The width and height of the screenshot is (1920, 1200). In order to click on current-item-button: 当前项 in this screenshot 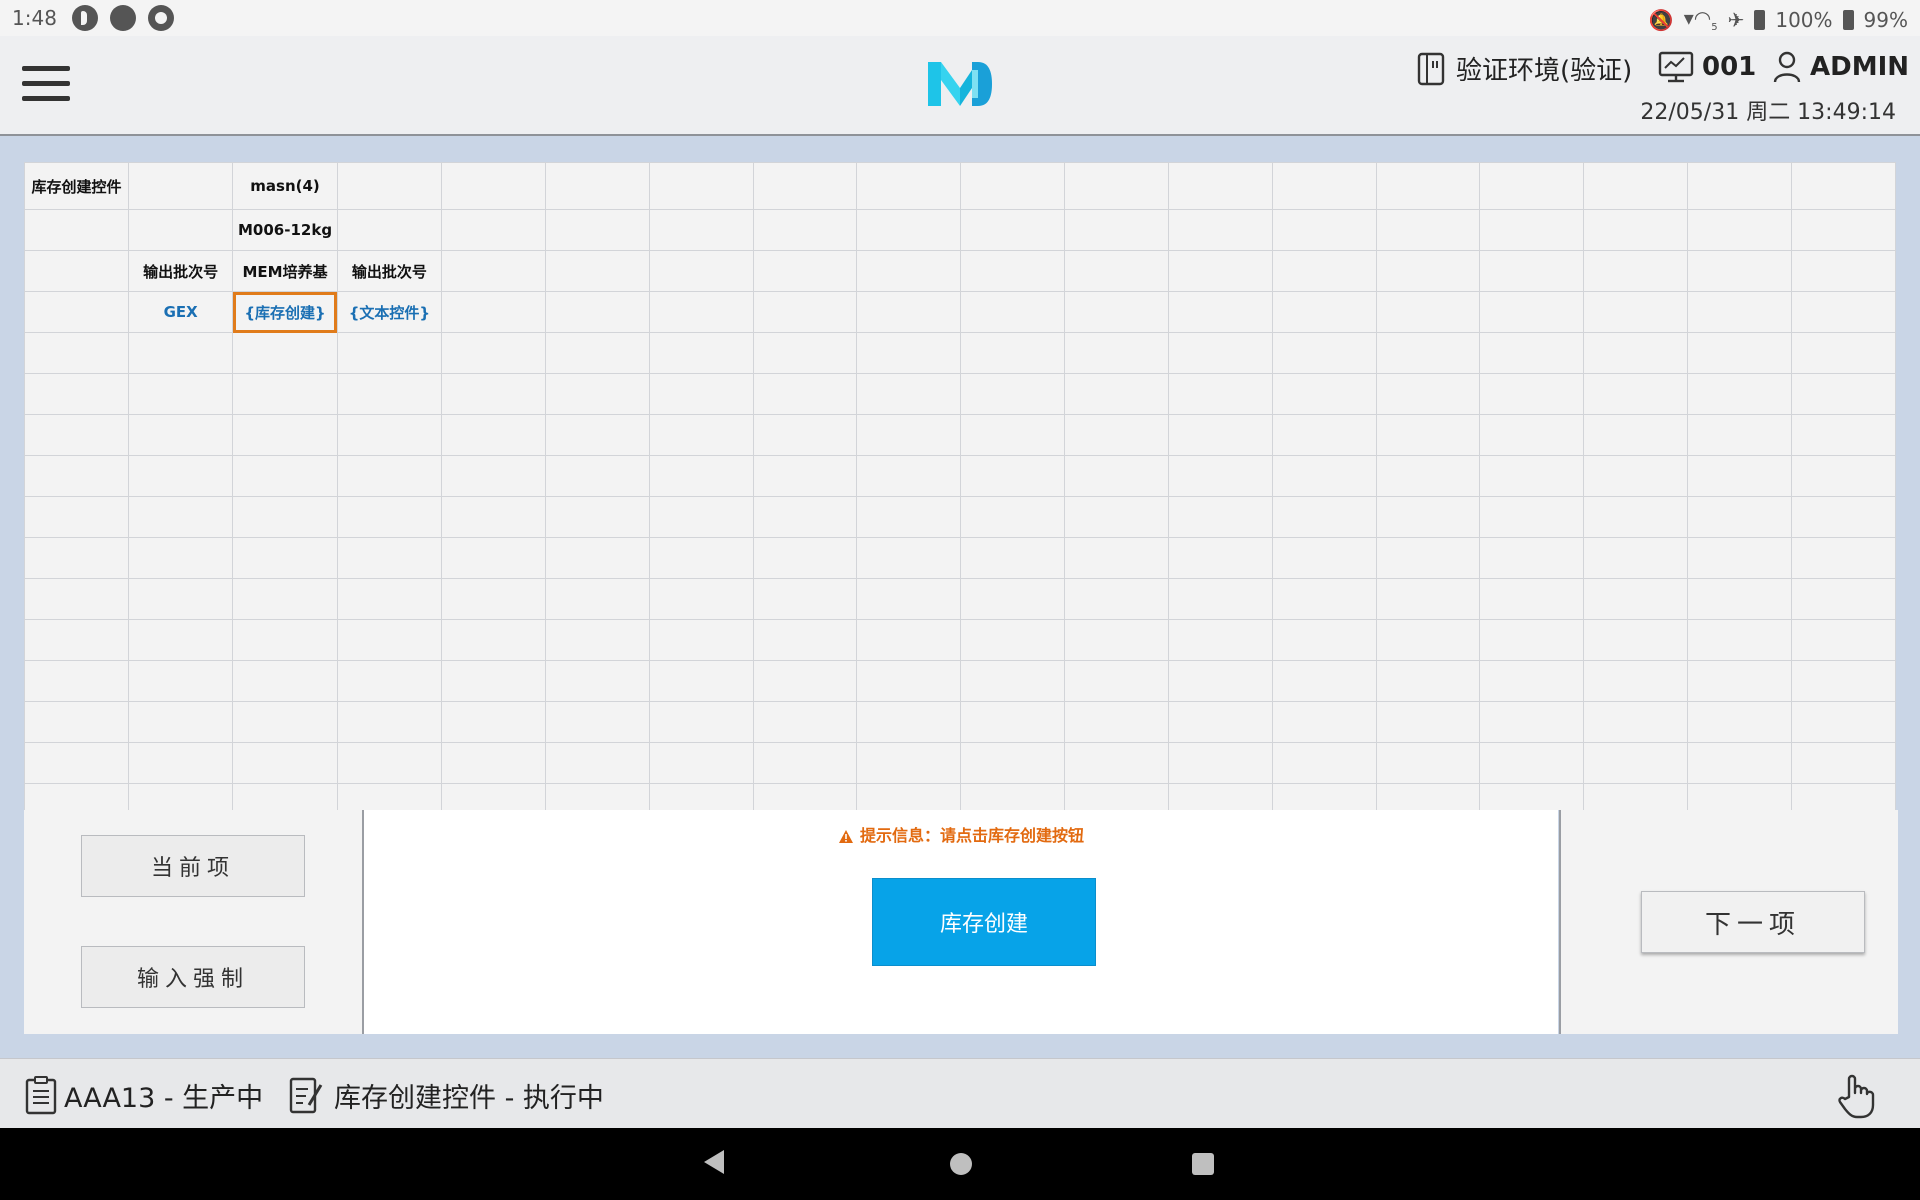, I will do `click(193, 866)`.